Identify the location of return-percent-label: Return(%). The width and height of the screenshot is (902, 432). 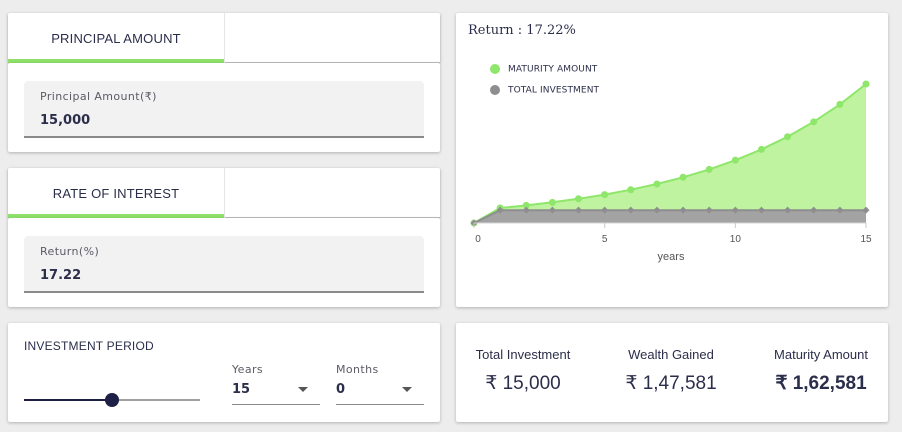
(70, 251).